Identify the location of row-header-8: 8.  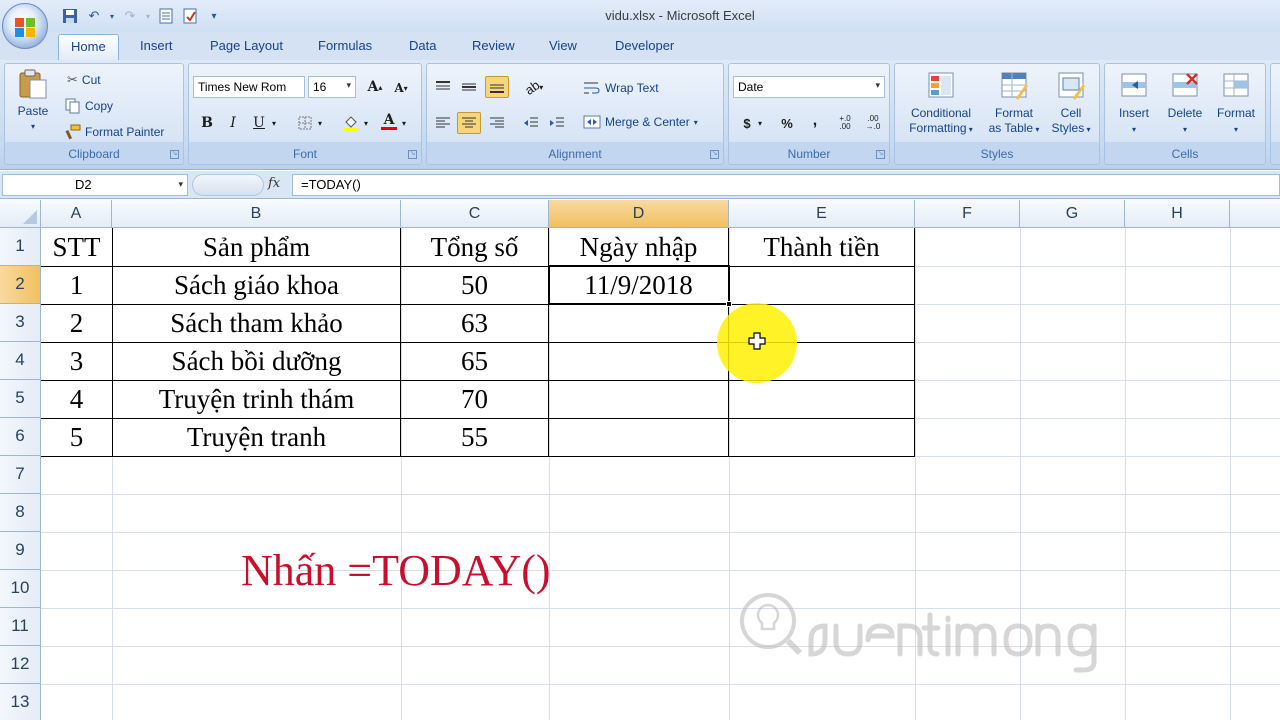
(20, 513).